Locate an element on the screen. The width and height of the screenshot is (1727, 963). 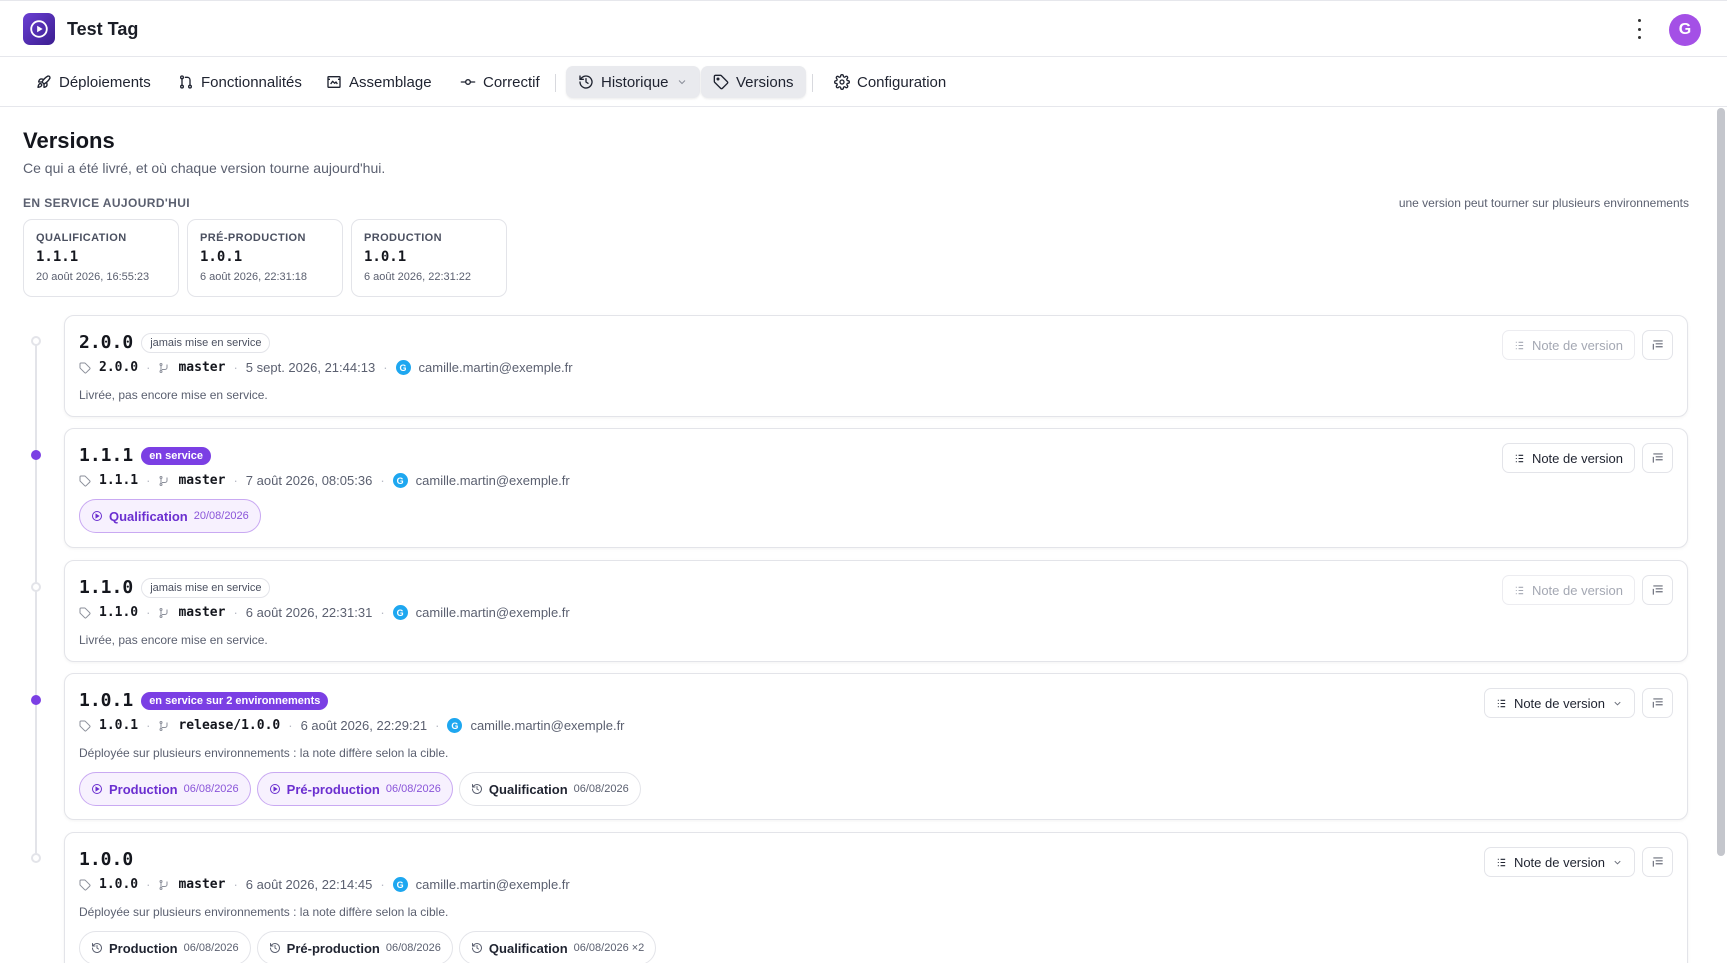
list-icon is located at coordinates (1657, 458).